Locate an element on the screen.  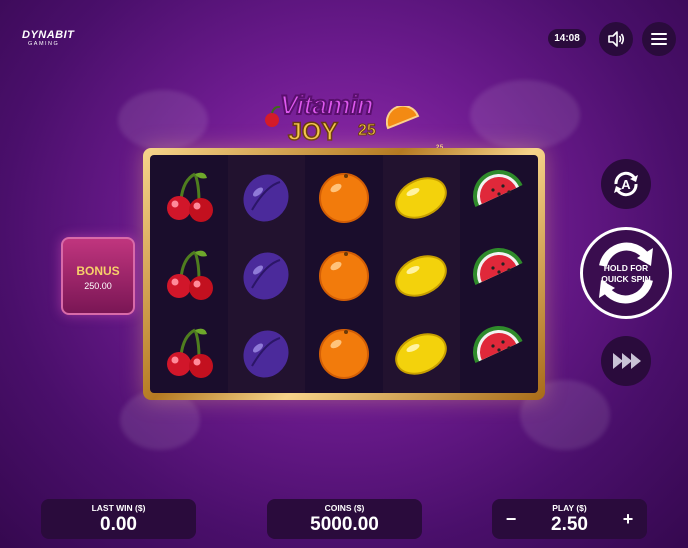
logo-line-2: JOY is located at coordinates (313, 132).